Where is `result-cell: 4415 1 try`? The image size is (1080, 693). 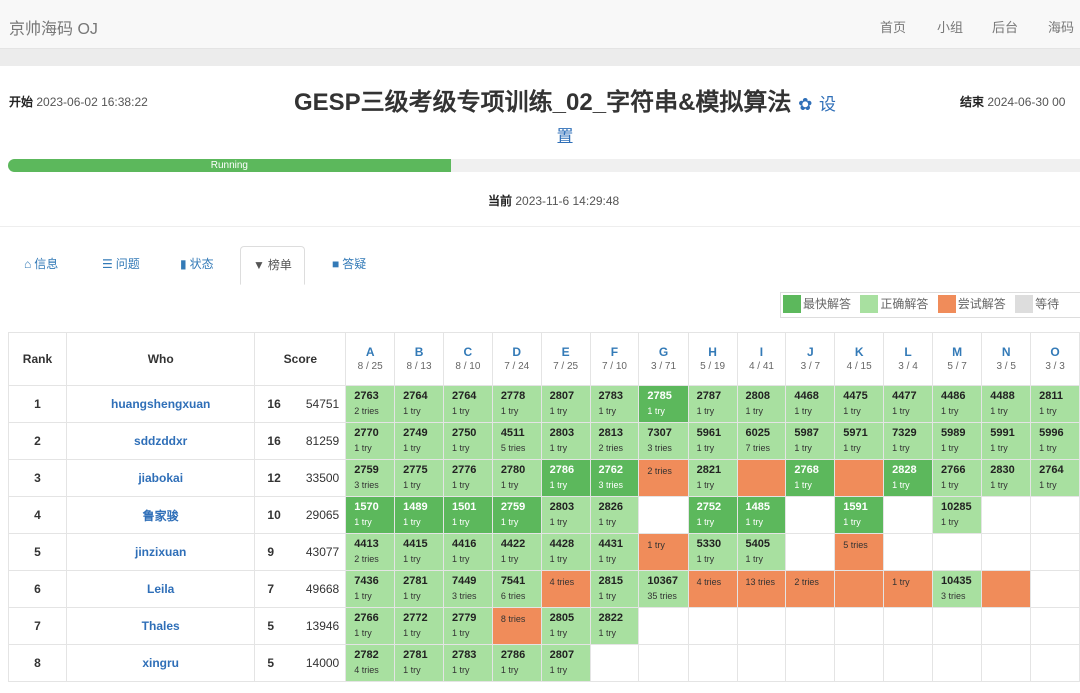 result-cell: 4415 1 try is located at coordinates (419, 552).